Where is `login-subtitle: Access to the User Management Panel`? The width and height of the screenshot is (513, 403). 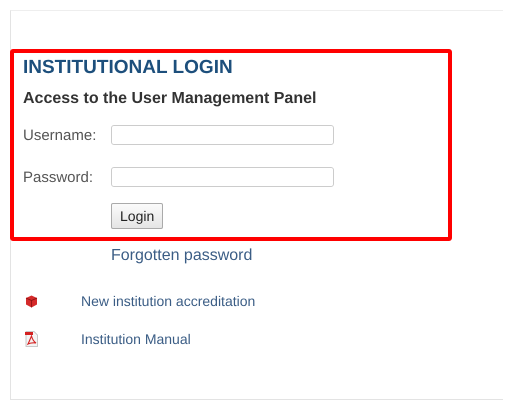 login-subtitle: Access to the User Management Panel is located at coordinates (170, 99).